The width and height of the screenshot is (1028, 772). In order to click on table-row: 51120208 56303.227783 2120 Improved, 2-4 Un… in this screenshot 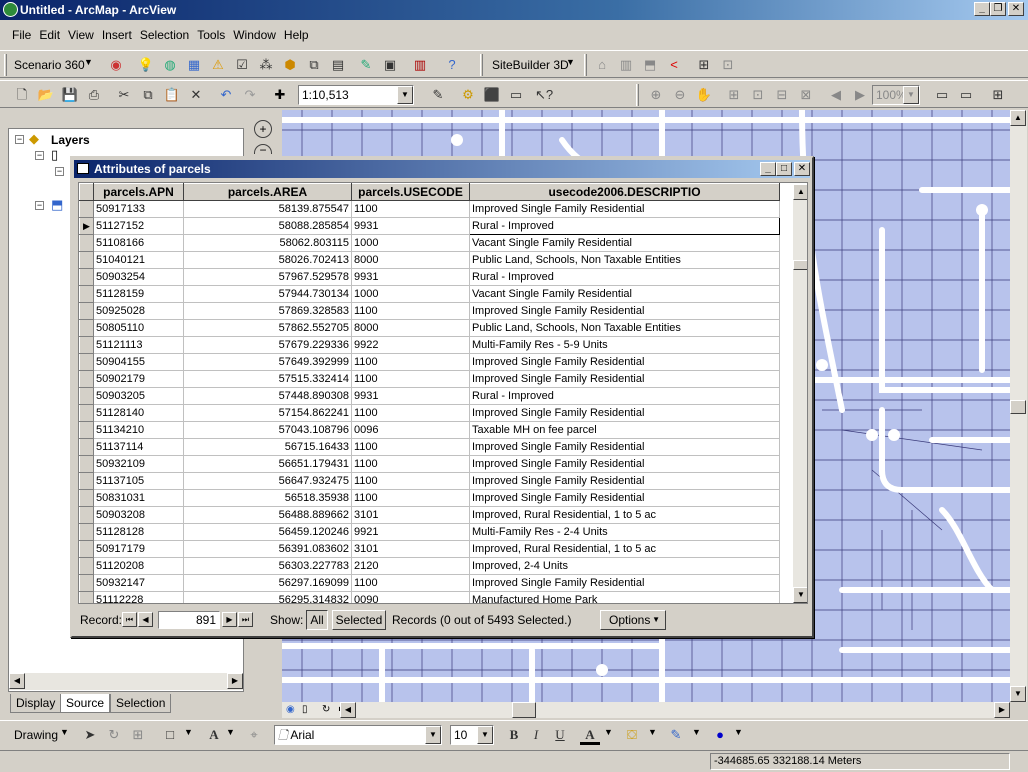, I will do `click(429, 566)`.